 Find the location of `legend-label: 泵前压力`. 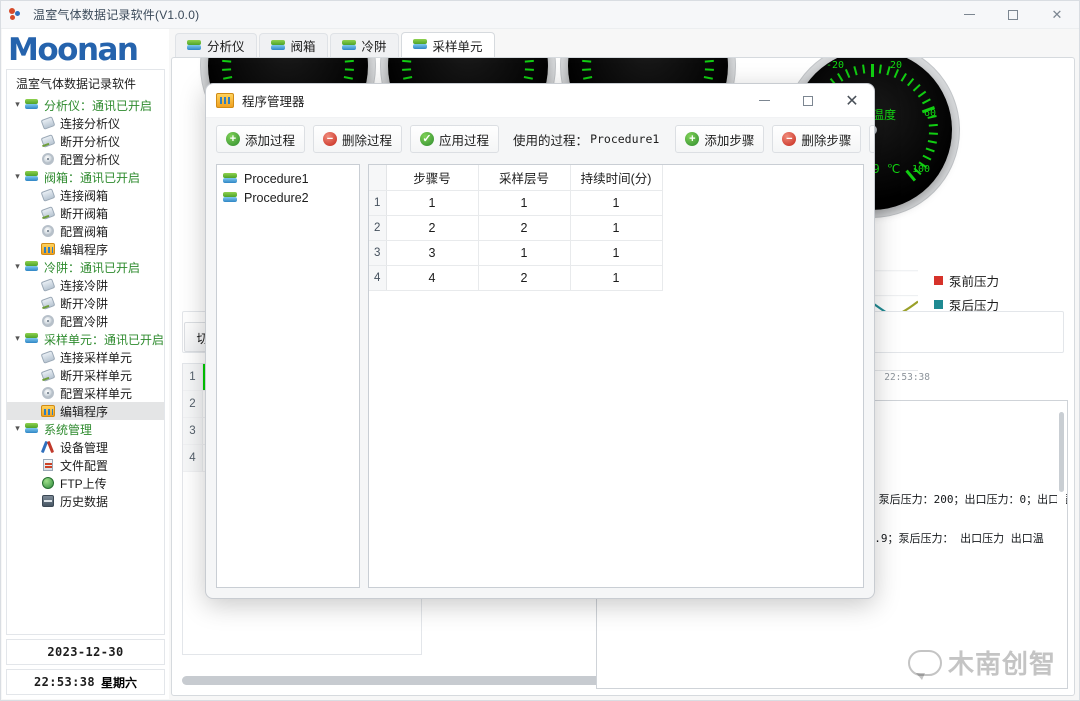

legend-label: 泵前压力 is located at coordinates (974, 281).